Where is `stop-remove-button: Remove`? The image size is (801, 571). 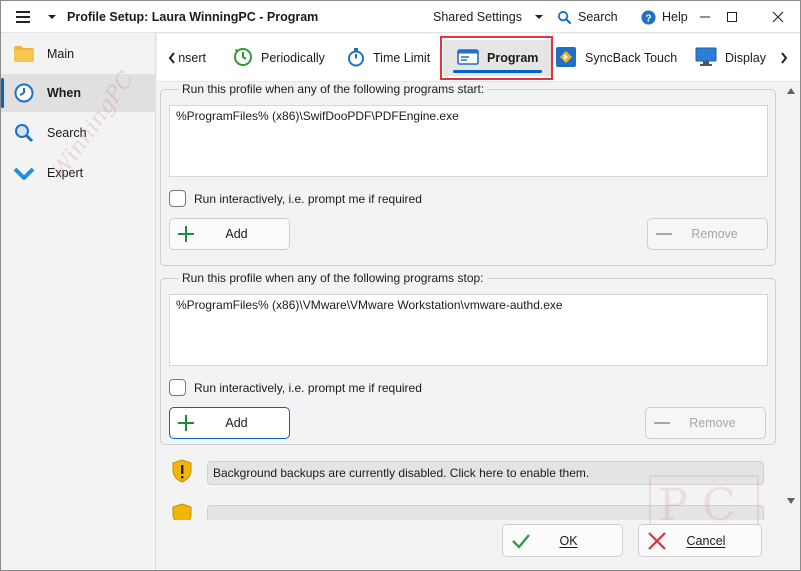 stop-remove-button: Remove is located at coordinates (705, 423).